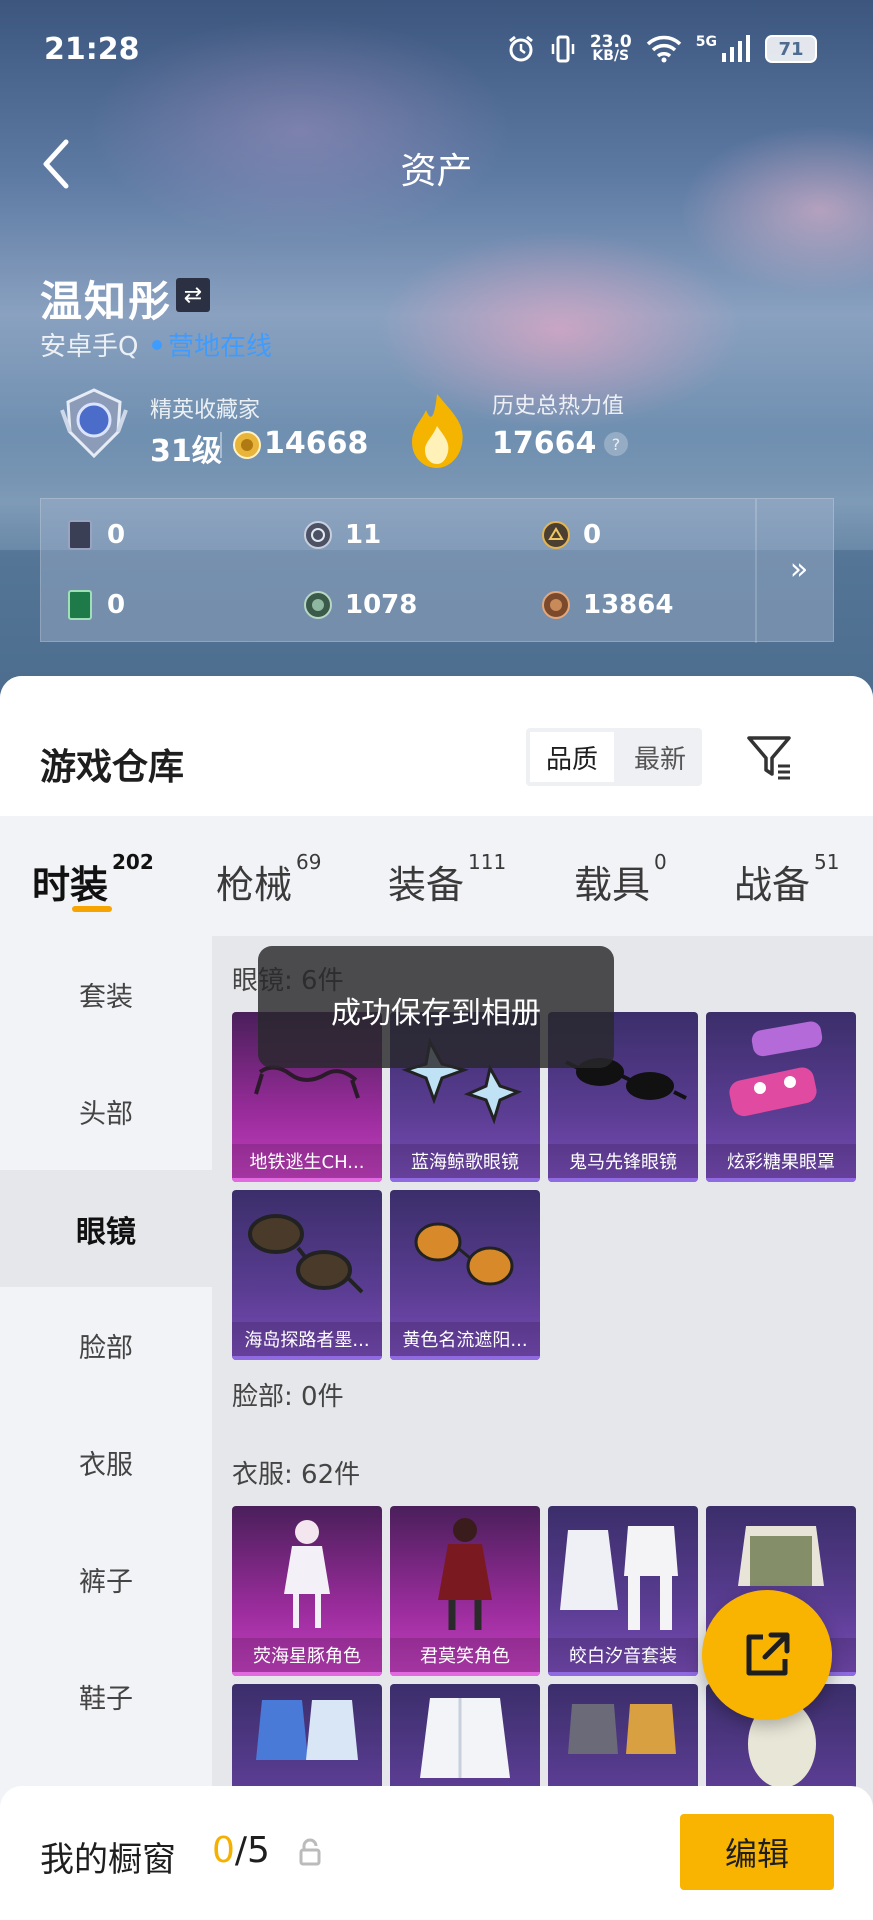 The image size is (873, 1920). I want to click on status-icons: 23.0 KB/S 5G 71, so click(661, 49).